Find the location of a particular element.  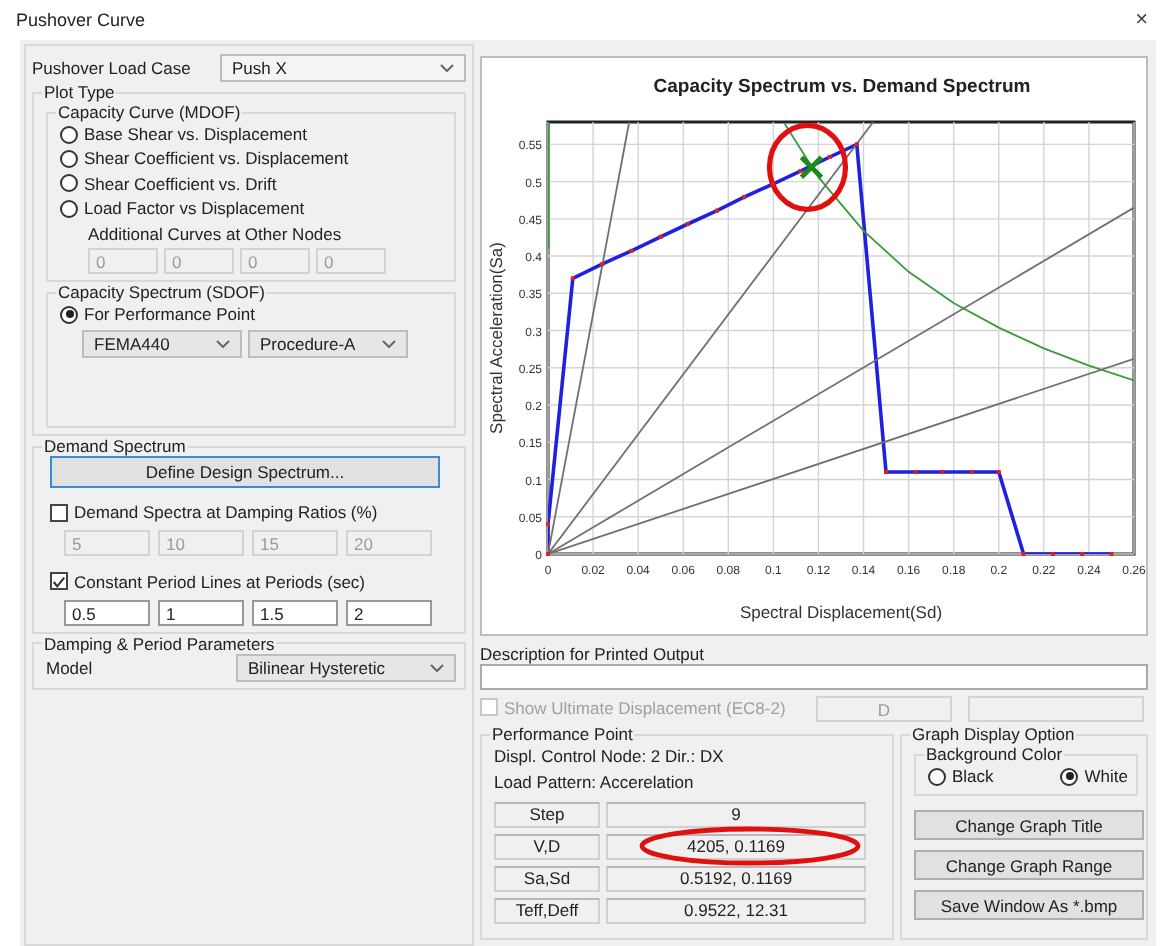

table-cell: 9 is located at coordinates (736, 815).